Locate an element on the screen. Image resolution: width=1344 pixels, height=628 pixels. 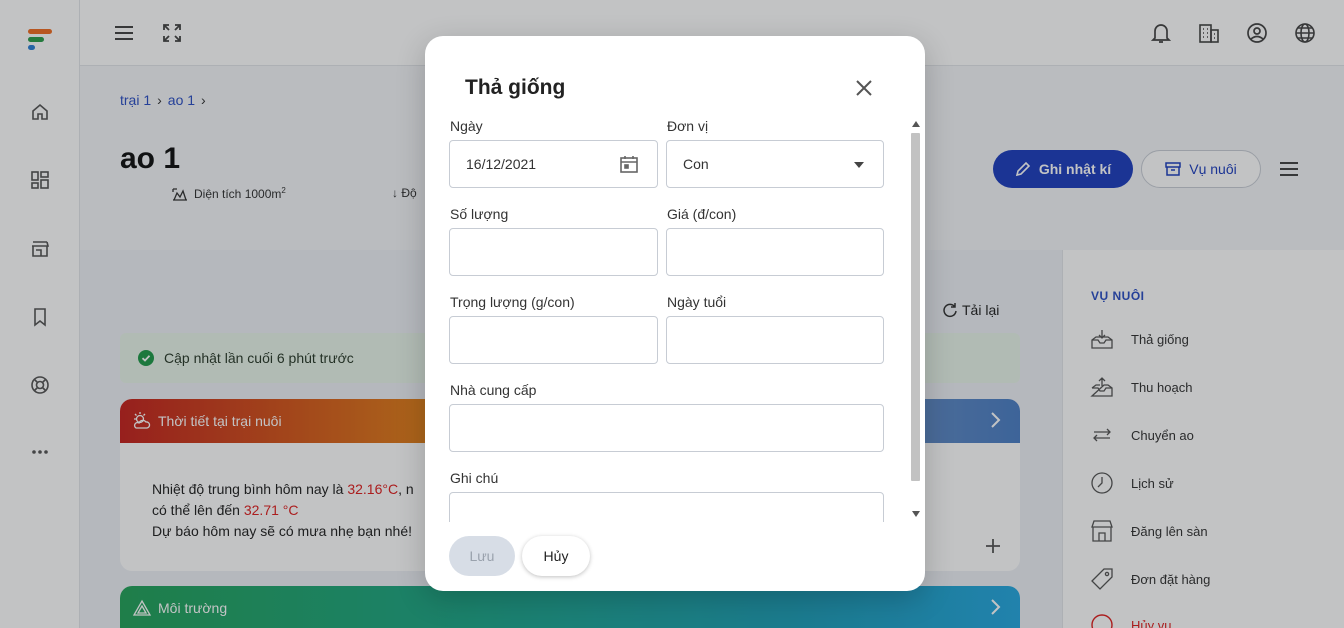
save-button: Lưu is located at coordinates (482, 556).